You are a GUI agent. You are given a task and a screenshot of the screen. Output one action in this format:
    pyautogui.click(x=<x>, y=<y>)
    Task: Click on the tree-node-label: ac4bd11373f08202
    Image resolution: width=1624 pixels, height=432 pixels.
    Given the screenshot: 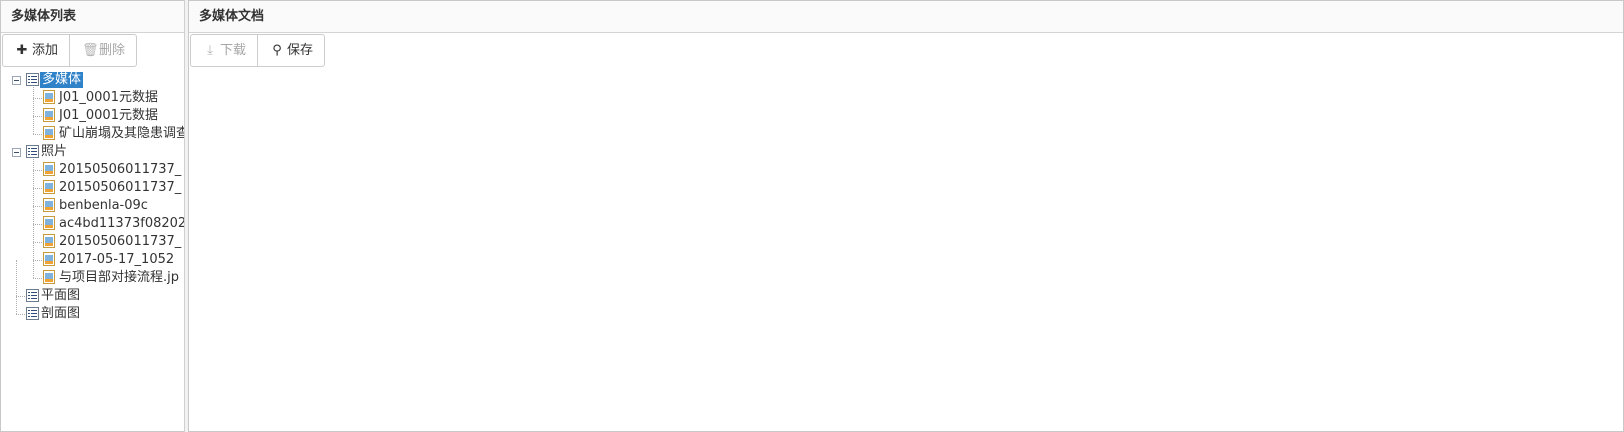 What is the action you would take?
    pyautogui.click(x=123, y=223)
    